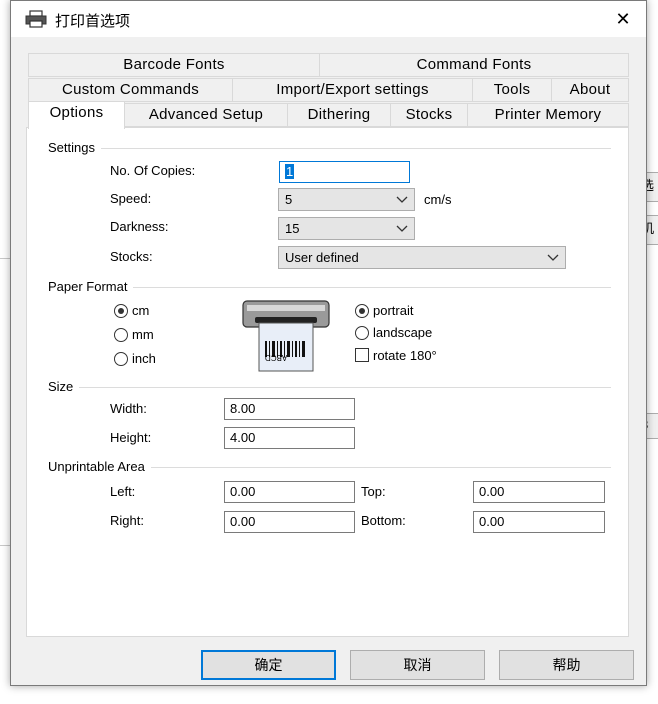 This screenshot has height=704, width=658. I want to click on tab-about: About, so click(590, 90).